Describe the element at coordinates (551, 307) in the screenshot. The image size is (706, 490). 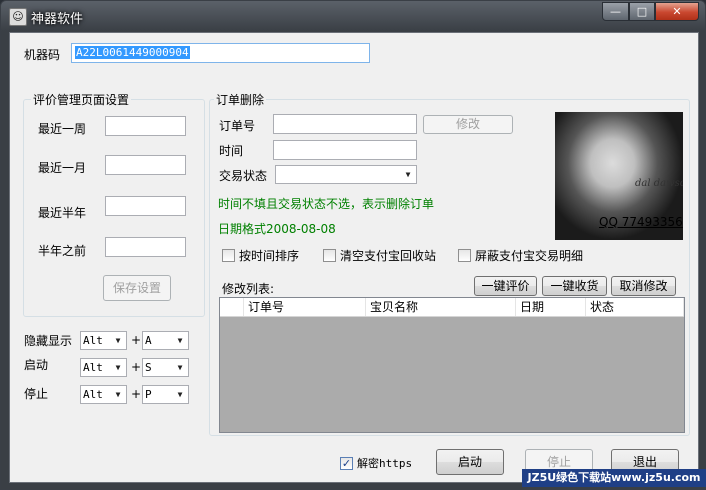
I see `column-header-date: 日期` at that location.